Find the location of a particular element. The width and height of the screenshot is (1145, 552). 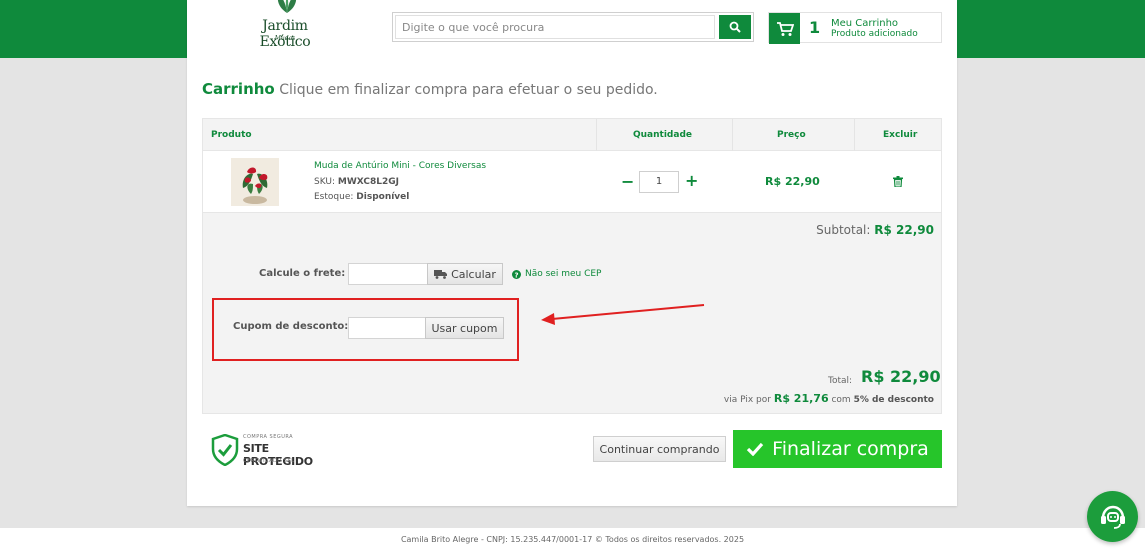

col-price: Preço is located at coordinates (791, 135).